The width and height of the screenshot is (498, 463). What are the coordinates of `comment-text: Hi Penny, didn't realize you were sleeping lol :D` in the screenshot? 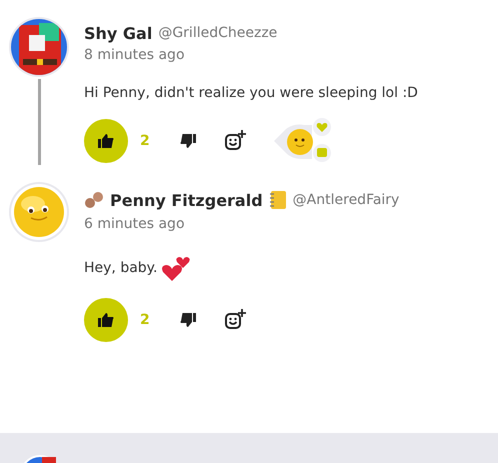 It's located at (251, 93).